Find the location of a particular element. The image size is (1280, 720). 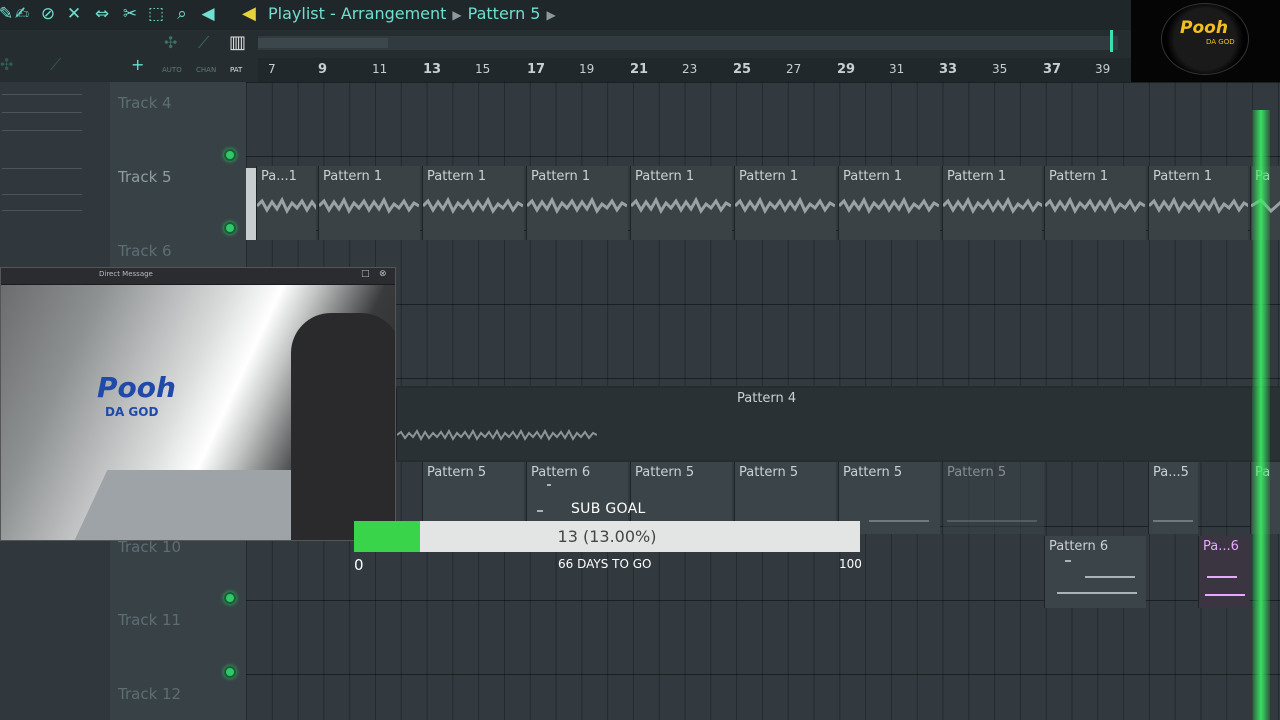

track-selected-marker is located at coordinates (251, 204).